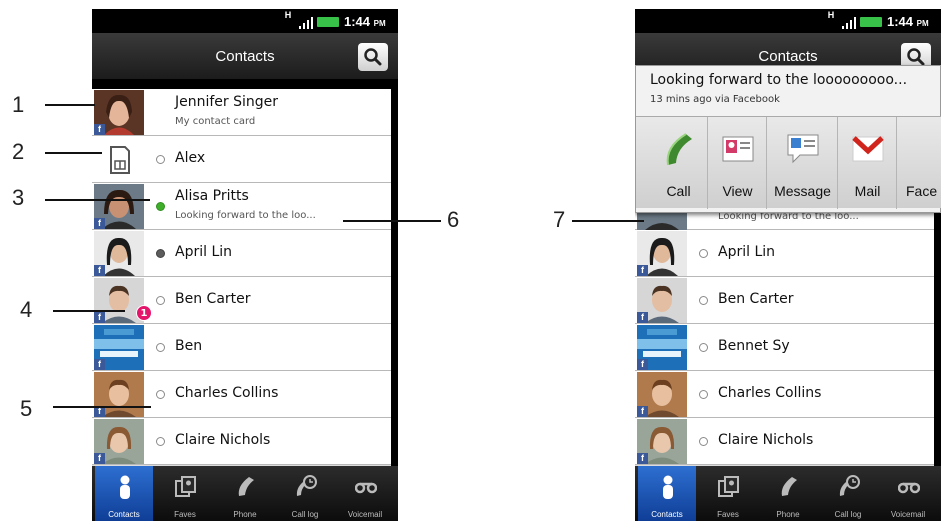 Image resolution: width=943 pixels, height=521 pixels. What do you see at coordinates (241, 159) in the screenshot?
I see `list-item: Alex` at bounding box center [241, 159].